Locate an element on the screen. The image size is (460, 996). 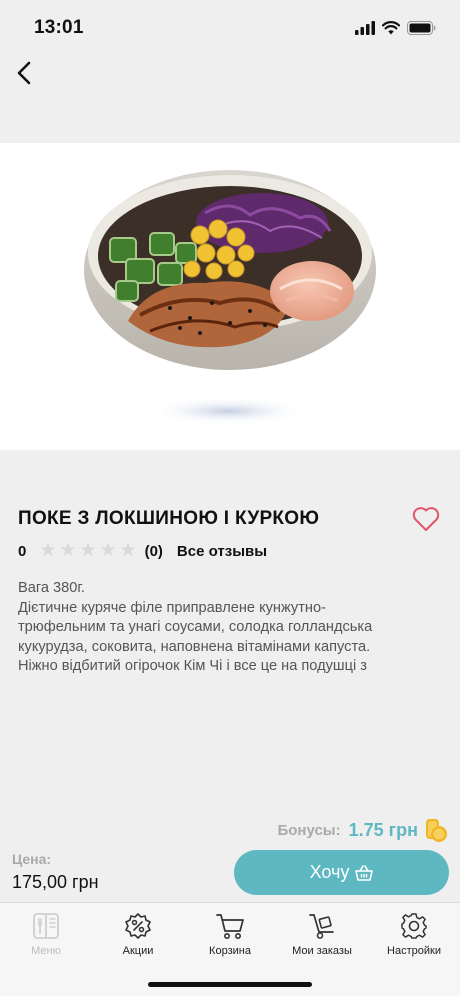
basket-icon is located at coordinates (364, 872).